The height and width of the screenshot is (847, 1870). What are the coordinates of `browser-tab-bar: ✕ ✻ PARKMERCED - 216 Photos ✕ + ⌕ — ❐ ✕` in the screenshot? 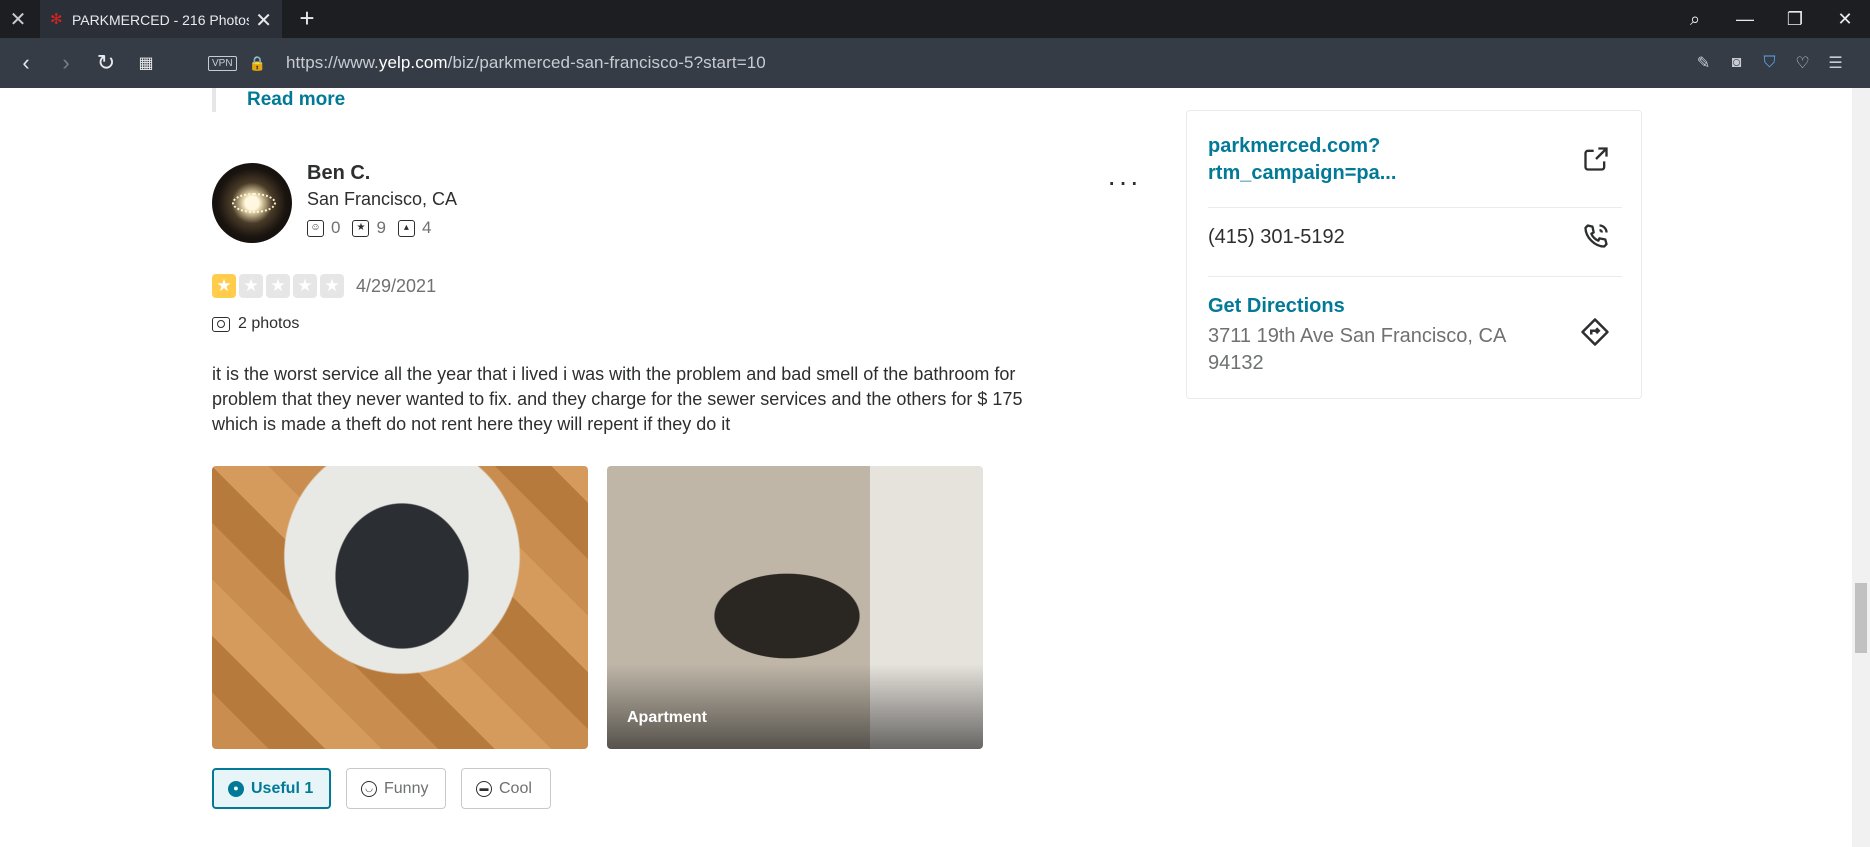 It's located at (935, 19).